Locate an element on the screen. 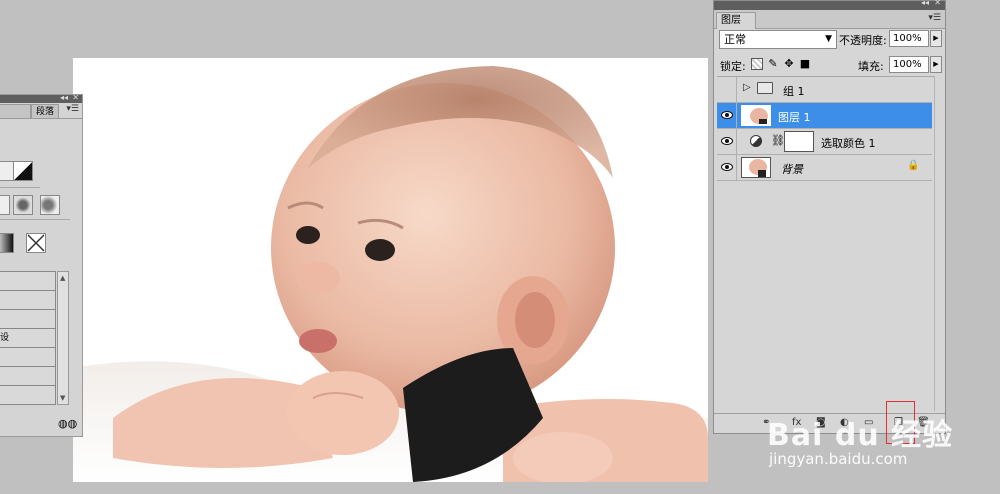 The image size is (1000, 494). blend-row: 正常 ▼ 不透明度: 100% ▶ is located at coordinates (830, 40).